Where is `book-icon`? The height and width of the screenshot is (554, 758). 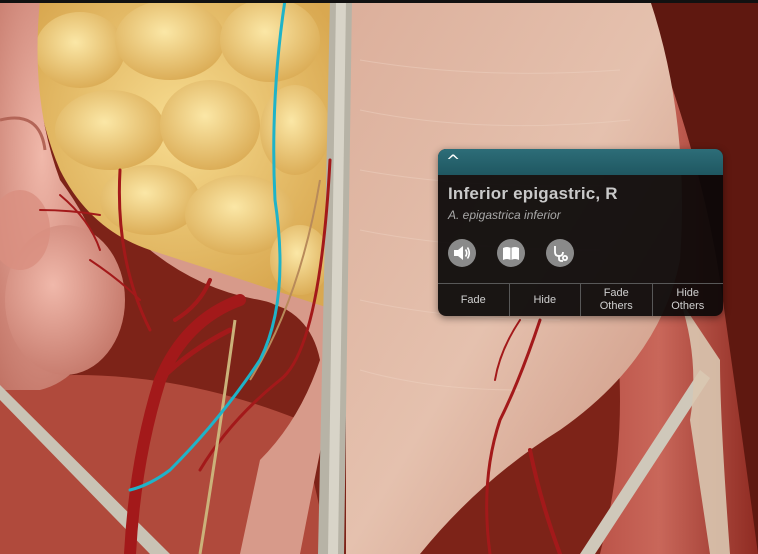
book-icon is located at coordinates (511, 253).